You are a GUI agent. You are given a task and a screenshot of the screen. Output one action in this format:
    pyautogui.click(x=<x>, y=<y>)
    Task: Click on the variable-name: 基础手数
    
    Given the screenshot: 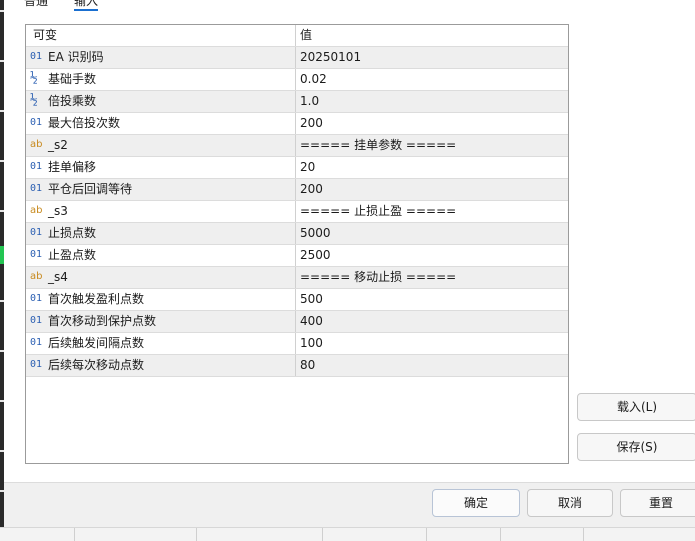 What is the action you would take?
    pyautogui.click(x=72, y=79)
    